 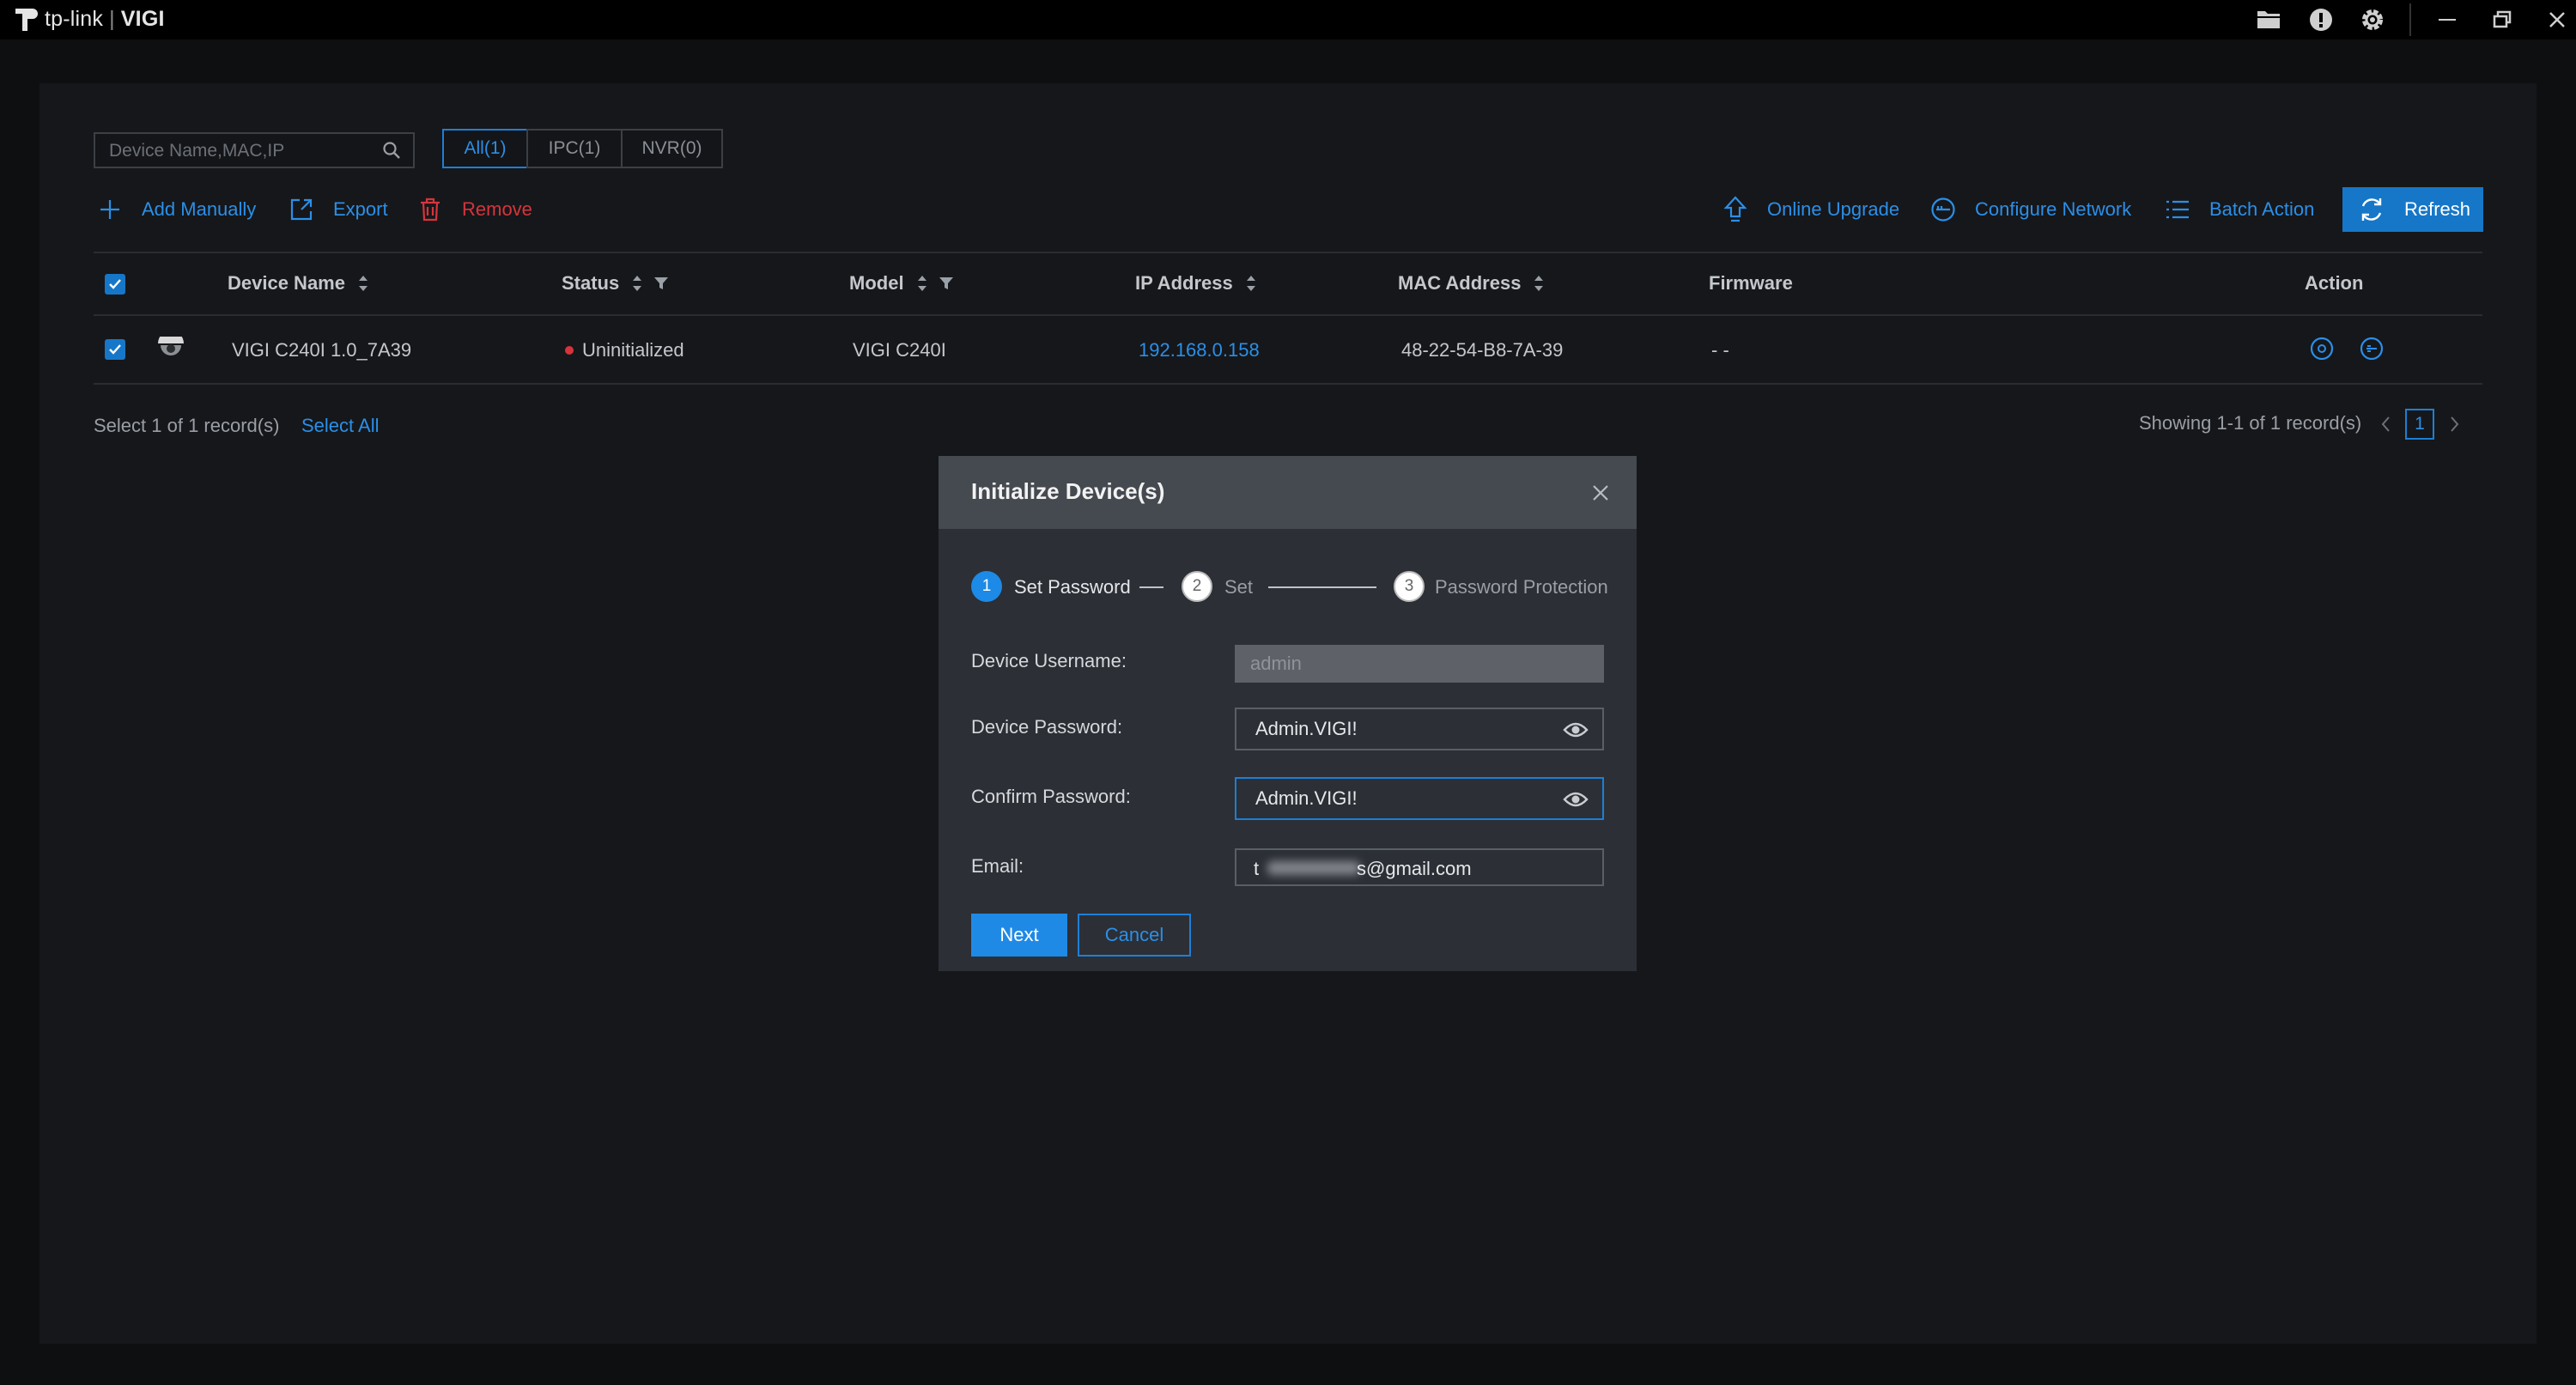 What do you see at coordinates (574, 148) in the screenshot?
I see `tab-ipc: IPC(1)` at bounding box center [574, 148].